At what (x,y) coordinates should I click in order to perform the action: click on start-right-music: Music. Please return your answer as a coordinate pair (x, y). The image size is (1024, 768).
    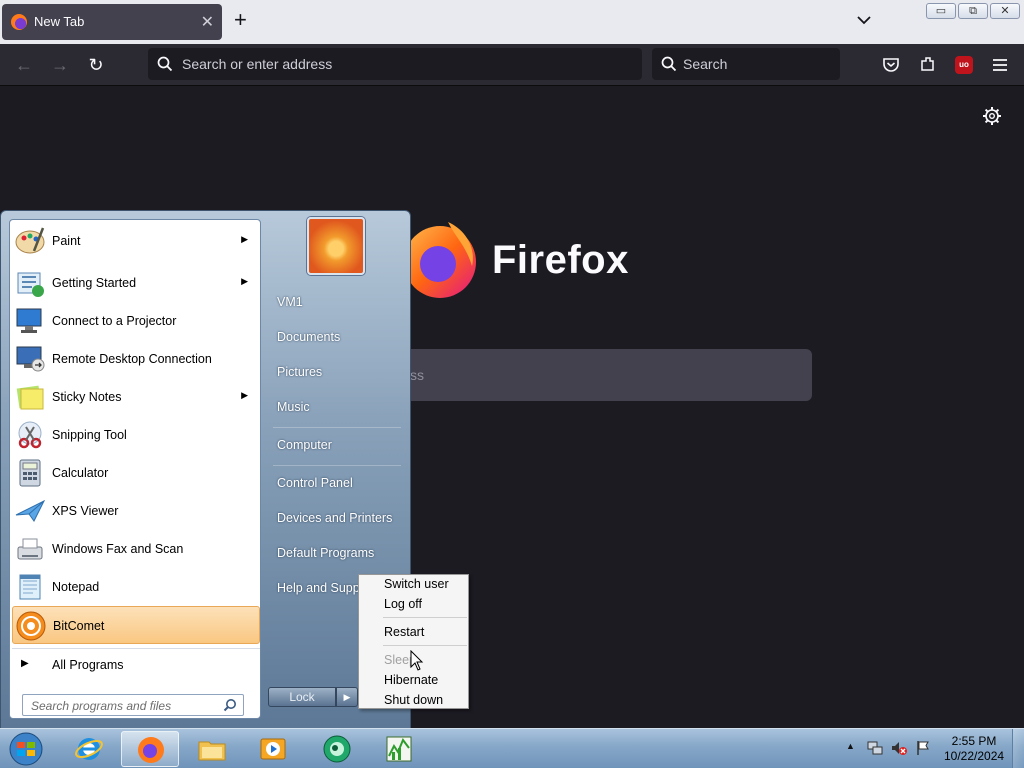
    Looking at the image, I should click on (293, 407).